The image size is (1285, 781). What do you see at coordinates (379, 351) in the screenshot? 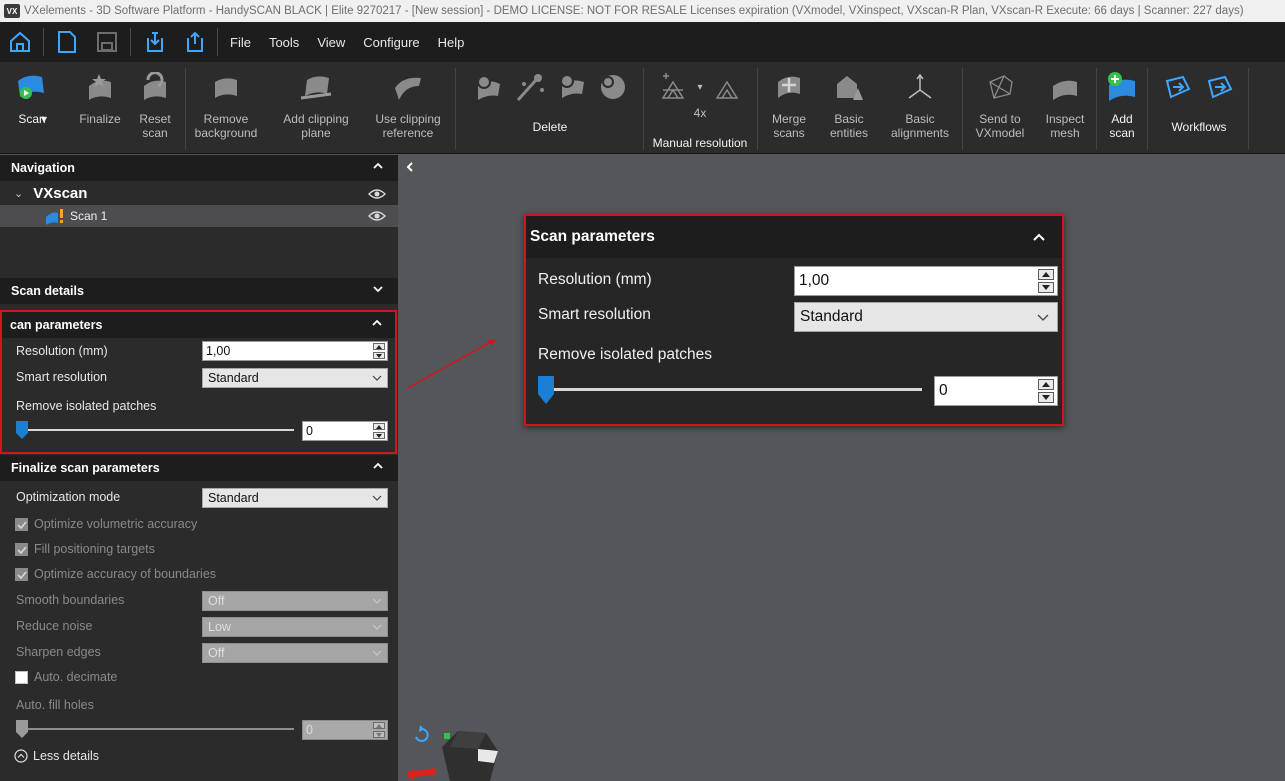
I see `resolution-spinner` at bounding box center [379, 351].